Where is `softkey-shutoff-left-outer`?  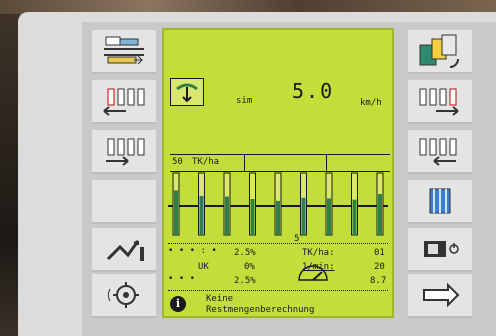 softkey-shutoff-left-outer is located at coordinates (124, 102).